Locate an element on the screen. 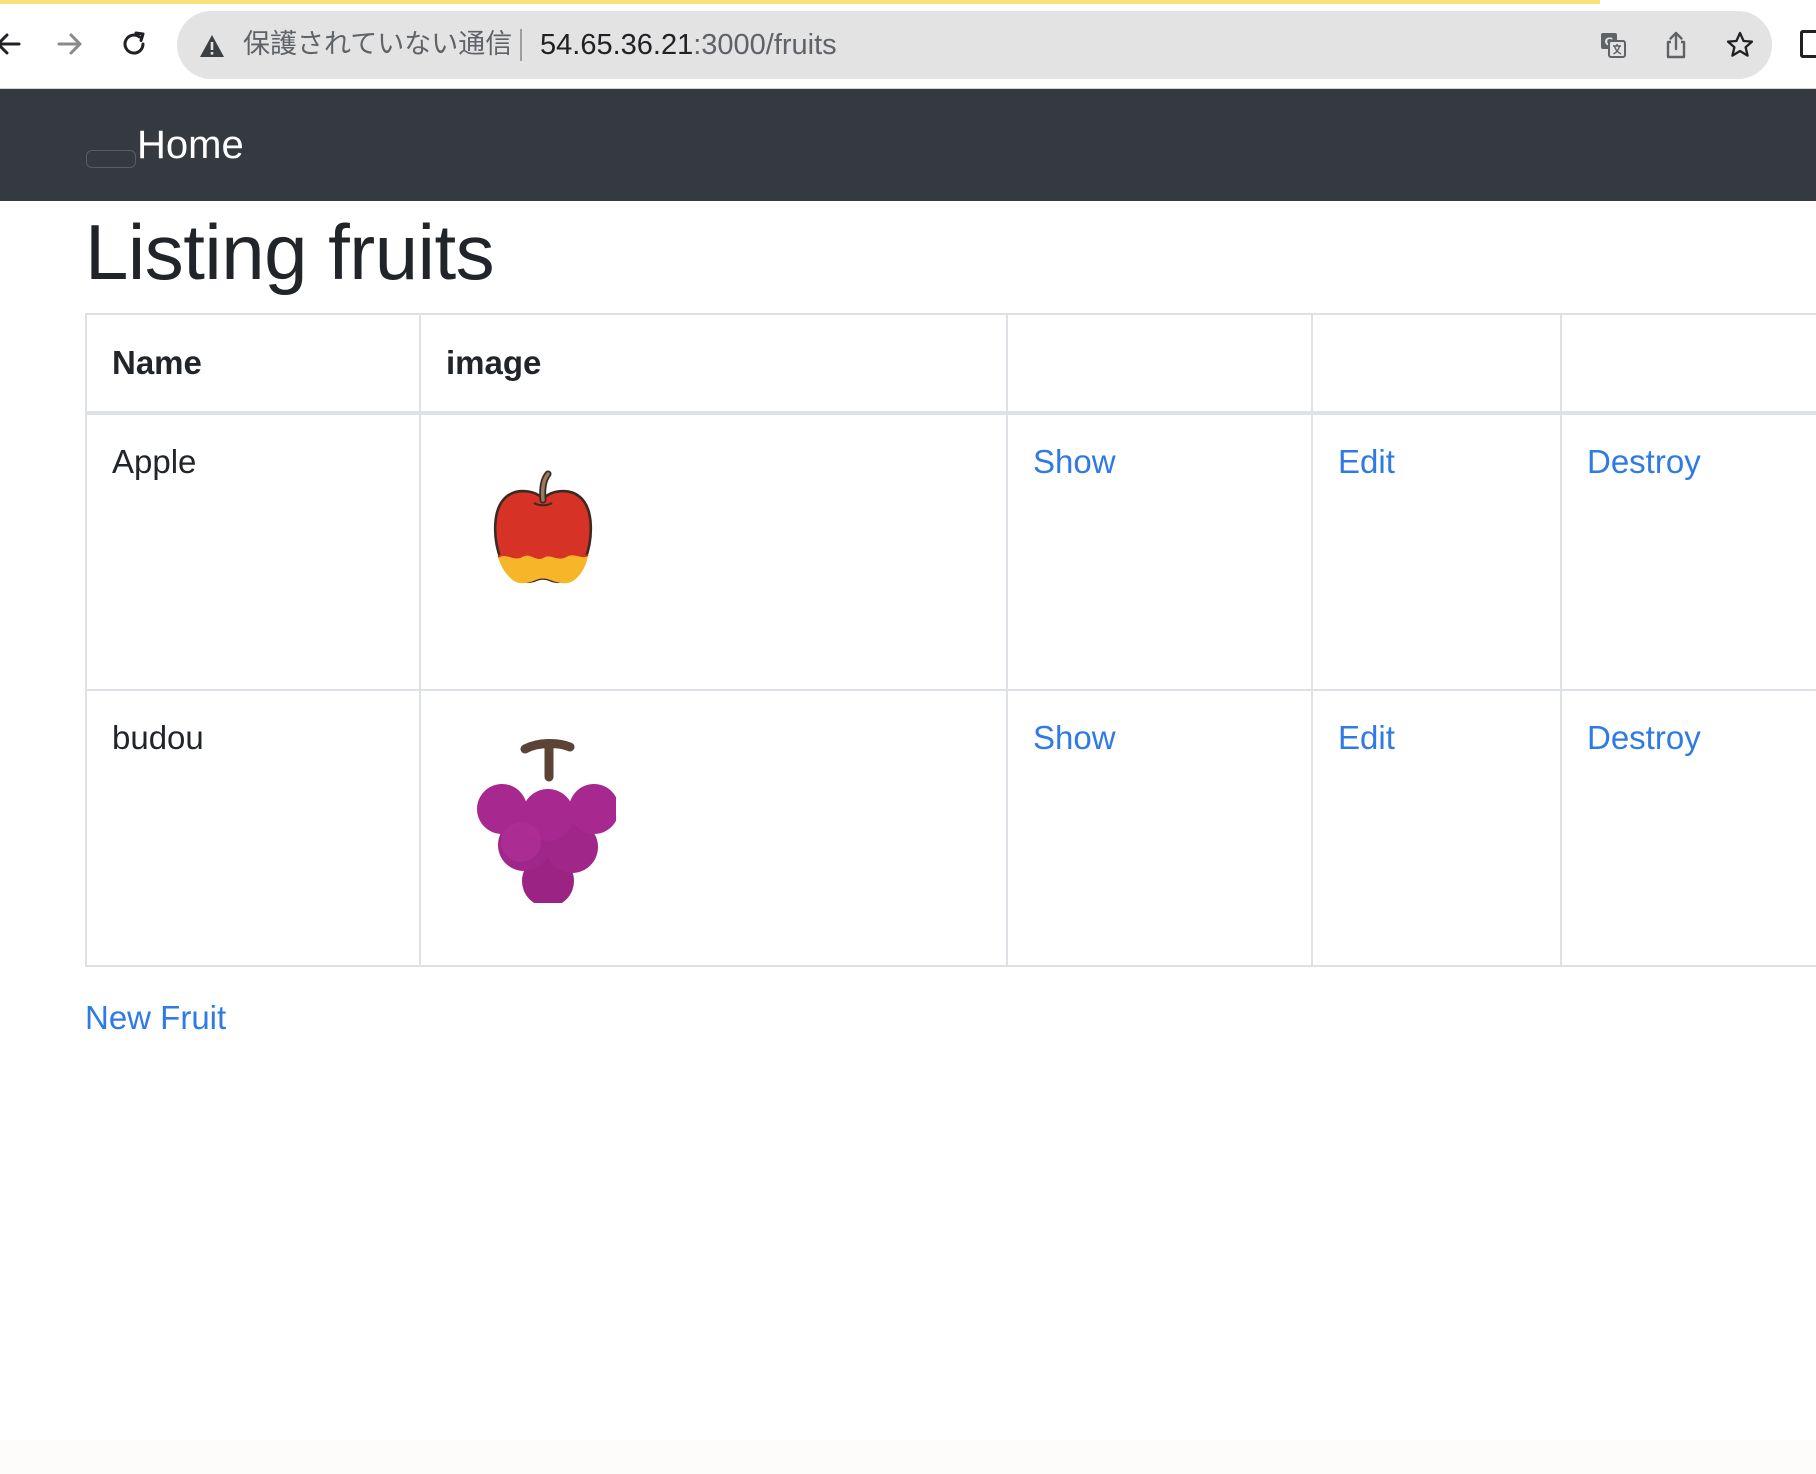 The width and height of the screenshot is (1816, 1474). share-icon is located at coordinates (1676, 45).